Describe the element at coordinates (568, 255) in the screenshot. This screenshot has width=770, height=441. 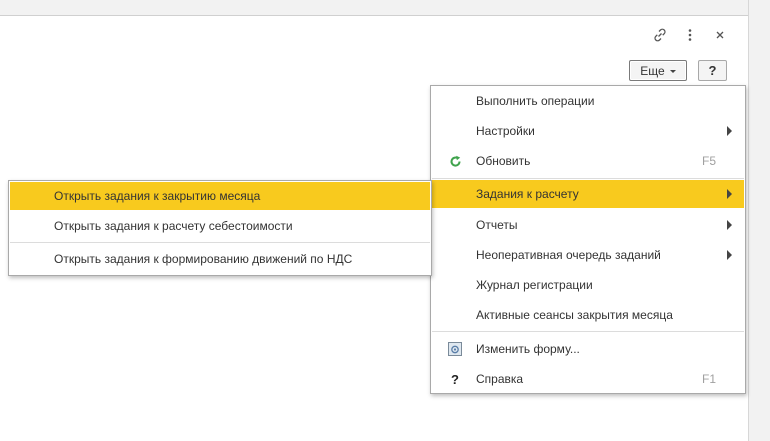
I see `menu-item-label: Неоперативная очередь заданий` at that location.